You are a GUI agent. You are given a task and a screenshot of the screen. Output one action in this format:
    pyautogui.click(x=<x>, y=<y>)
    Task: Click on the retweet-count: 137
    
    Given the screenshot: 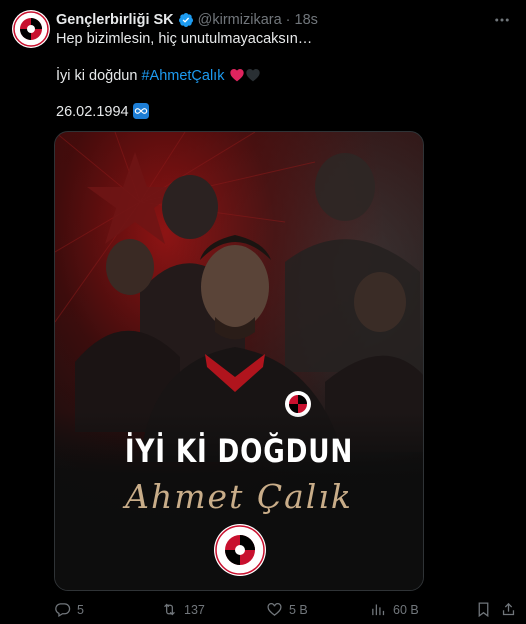 What is the action you would take?
    pyautogui.click(x=194, y=609)
    